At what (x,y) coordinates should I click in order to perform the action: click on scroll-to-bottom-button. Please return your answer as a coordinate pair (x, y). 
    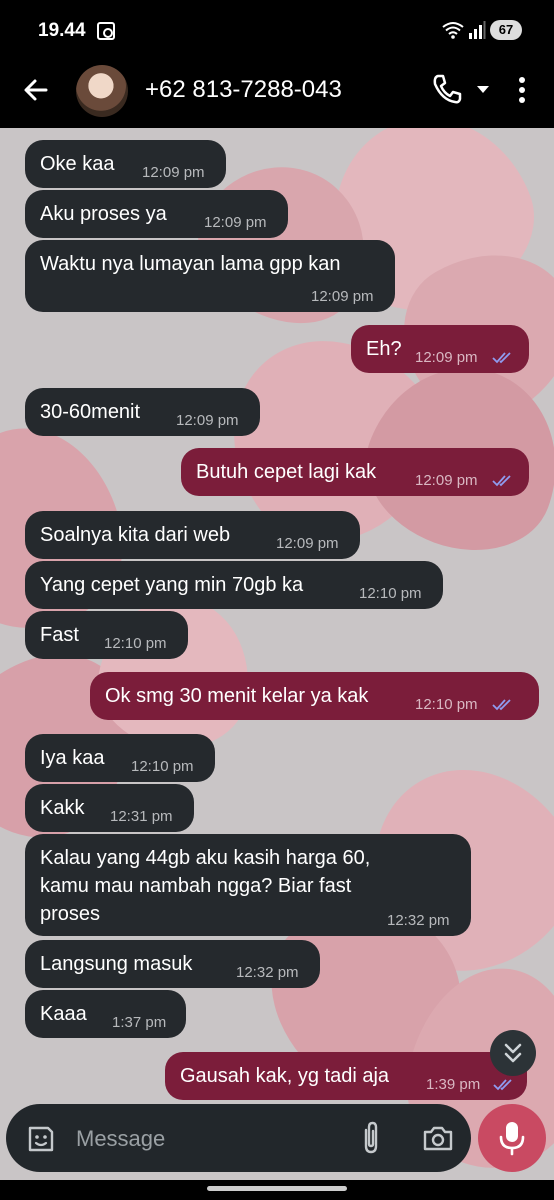
    Looking at the image, I should click on (513, 1053).